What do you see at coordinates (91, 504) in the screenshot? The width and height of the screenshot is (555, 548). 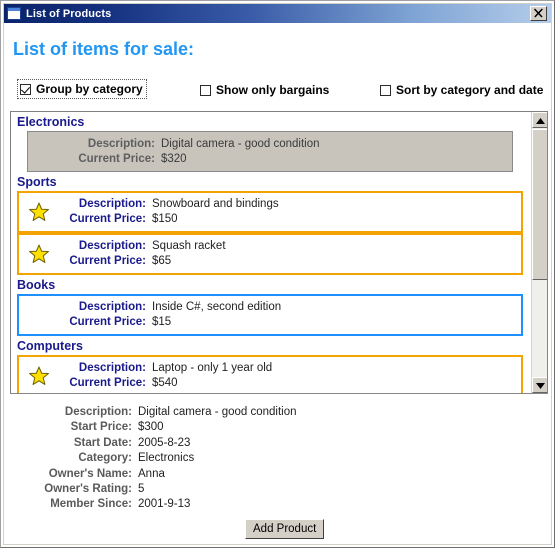 I see `detail-label: Member Since:` at bounding box center [91, 504].